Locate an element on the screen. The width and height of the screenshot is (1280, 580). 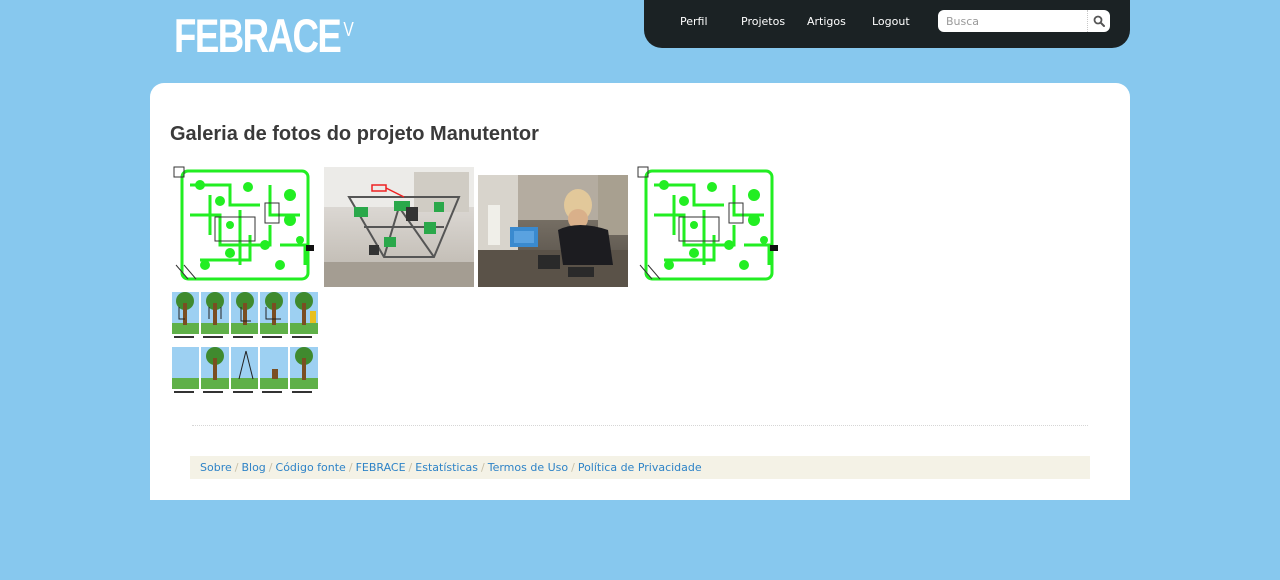
magnifier-icon is located at coordinates (1099, 21).